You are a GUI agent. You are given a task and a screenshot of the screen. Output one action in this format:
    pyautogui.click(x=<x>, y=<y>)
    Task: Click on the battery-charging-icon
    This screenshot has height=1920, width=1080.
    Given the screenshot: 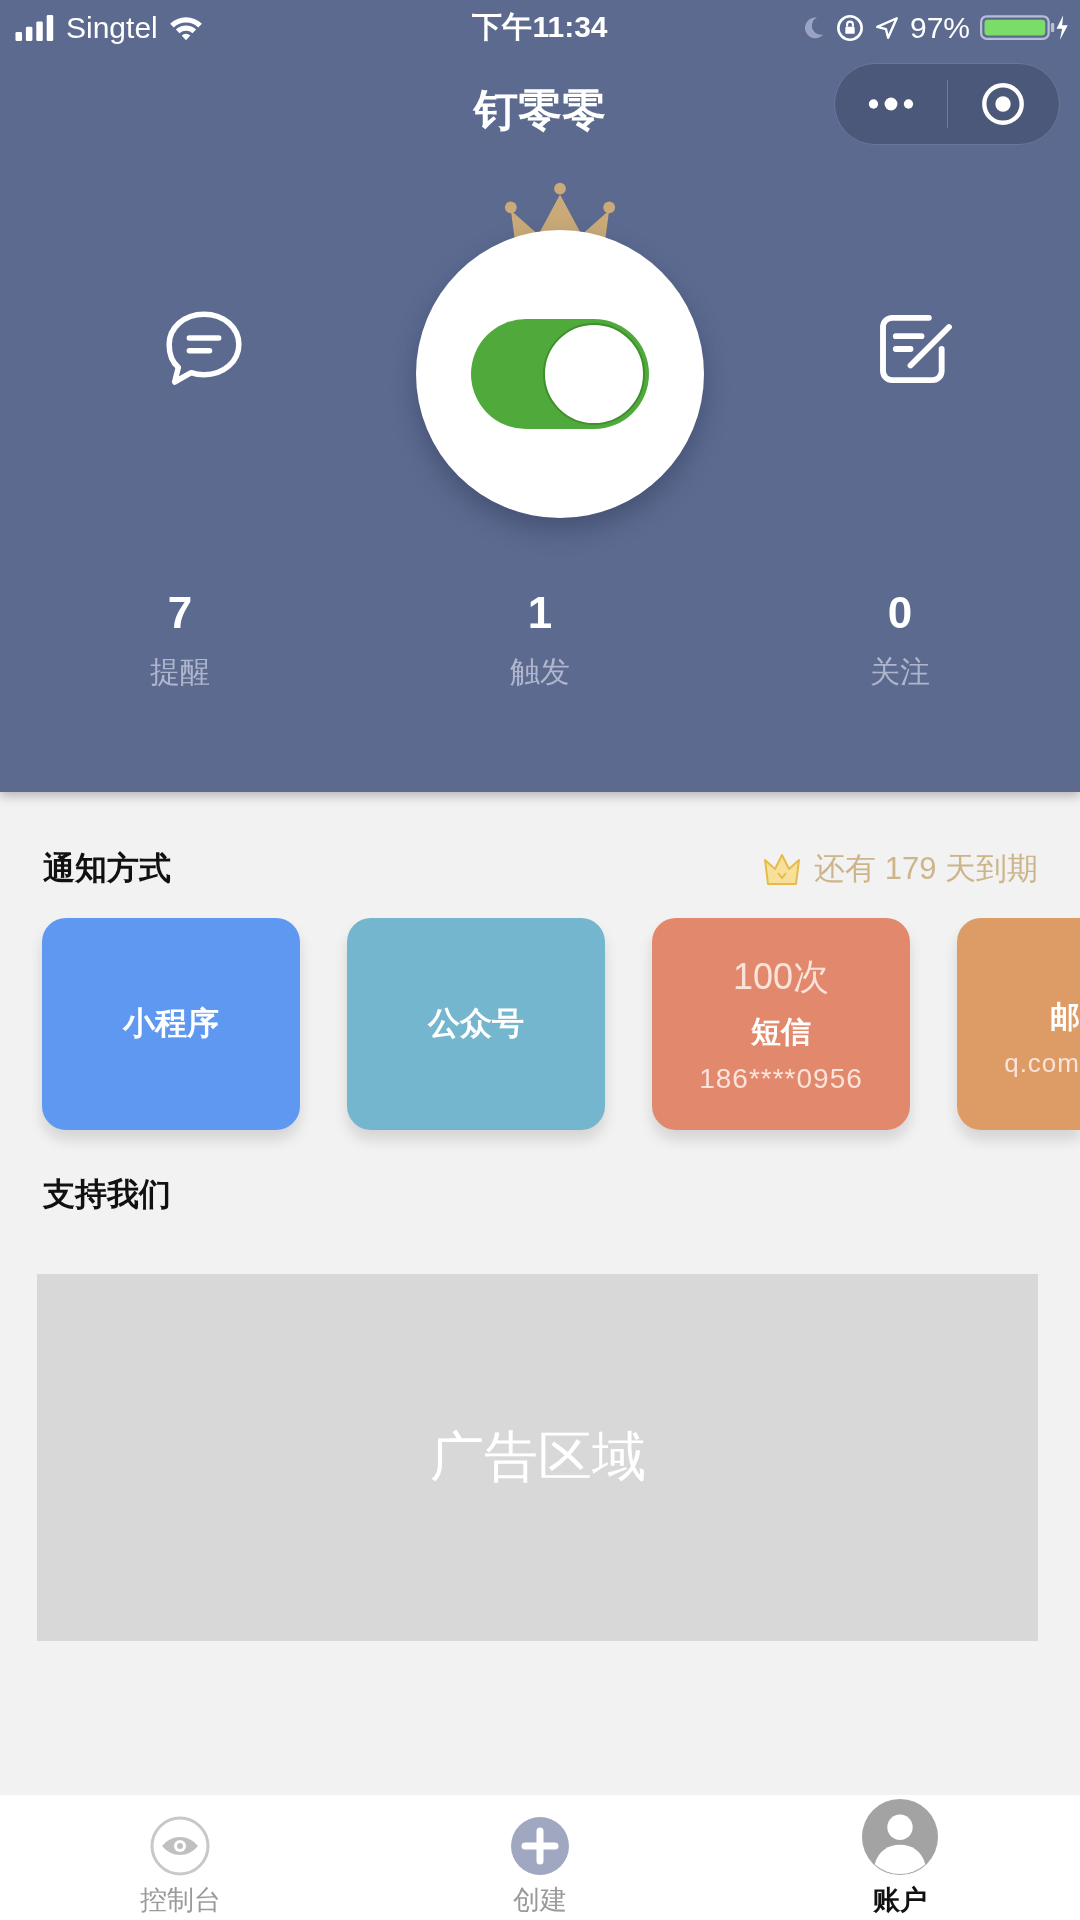 What is the action you would take?
    pyautogui.click(x=1025, y=27)
    